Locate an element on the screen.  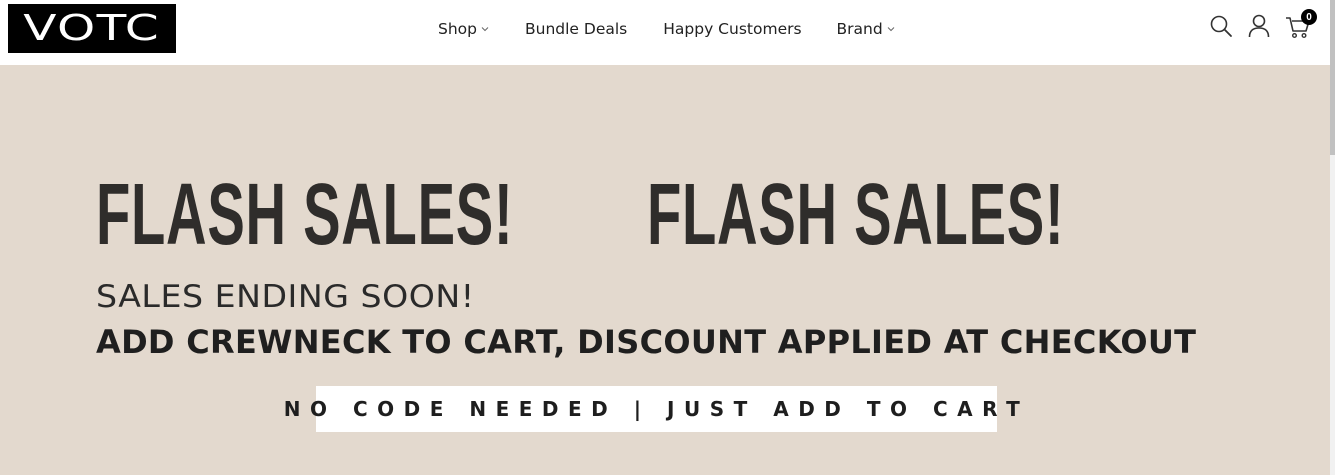
scrollbar-thumb is located at coordinates (1332, 77).